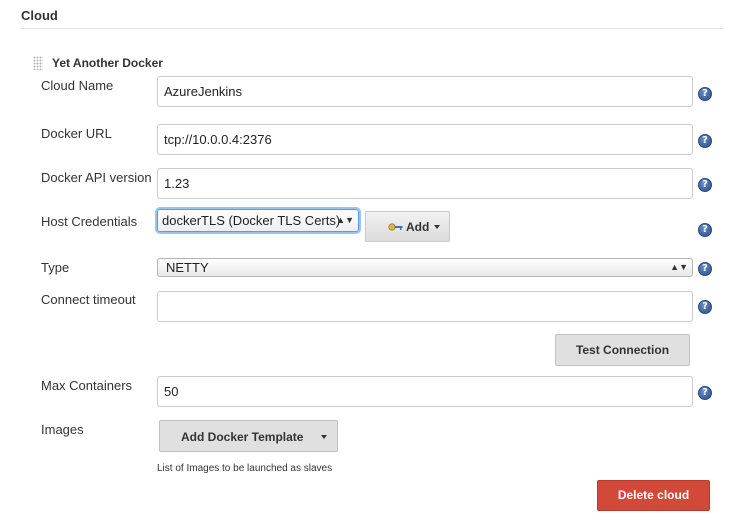 This screenshot has width=735, height=525. I want to click on test-connection-button: Test Connection, so click(622, 350).